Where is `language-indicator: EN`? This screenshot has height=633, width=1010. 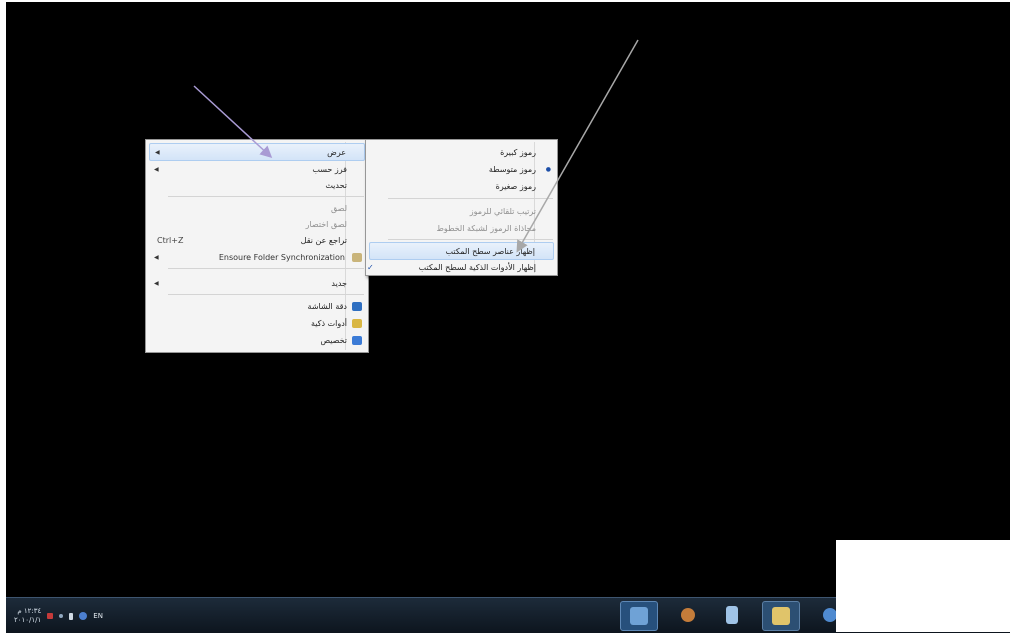 language-indicator: EN is located at coordinates (98, 616).